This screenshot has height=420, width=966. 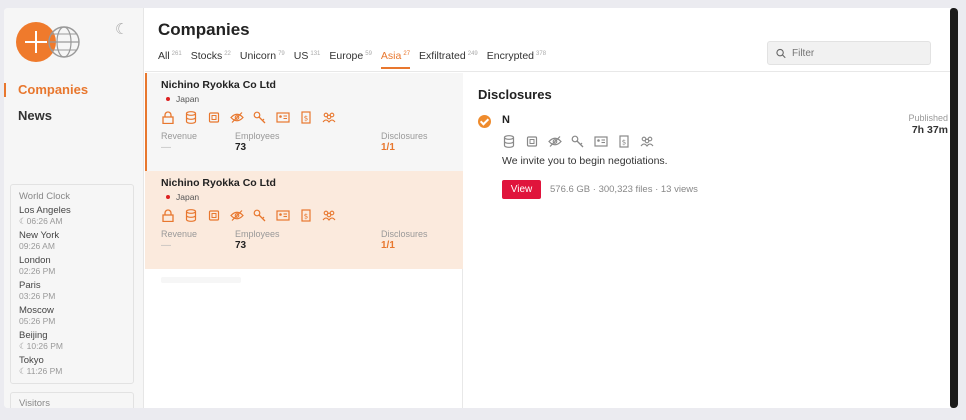 I want to click on clock-time: 09:26 AM, so click(x=37, y=246).